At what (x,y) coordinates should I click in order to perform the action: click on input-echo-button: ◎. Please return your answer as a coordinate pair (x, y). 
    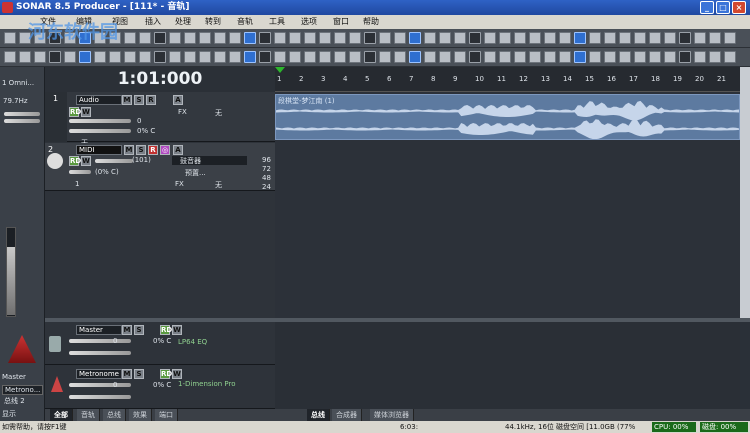
    Looking at the image, I should click on (165, 150).